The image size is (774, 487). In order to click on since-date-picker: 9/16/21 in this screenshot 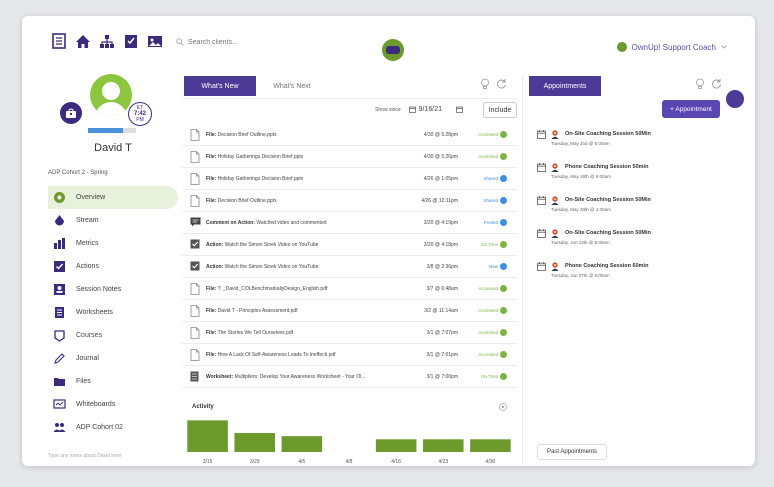, I will do `click(425, 109)`.